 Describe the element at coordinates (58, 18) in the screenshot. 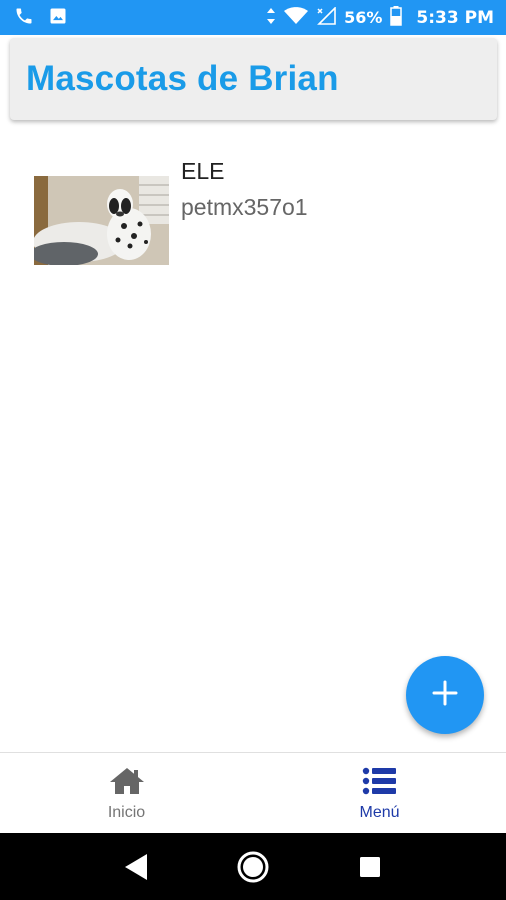

I see `image-icon` at that location.